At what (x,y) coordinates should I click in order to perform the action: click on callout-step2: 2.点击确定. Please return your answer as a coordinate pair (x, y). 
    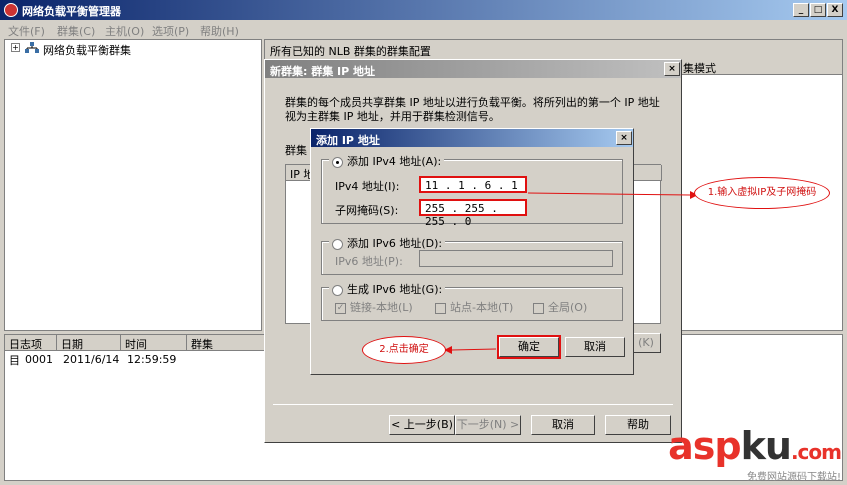
    Looking at the image, I should click on (404, 350).